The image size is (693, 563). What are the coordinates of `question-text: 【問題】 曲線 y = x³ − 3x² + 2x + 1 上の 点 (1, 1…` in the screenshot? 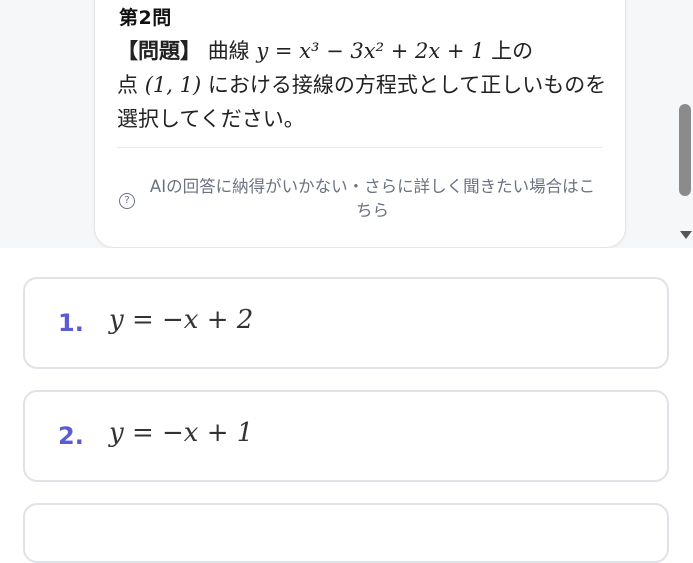 It's located at (362, 85).